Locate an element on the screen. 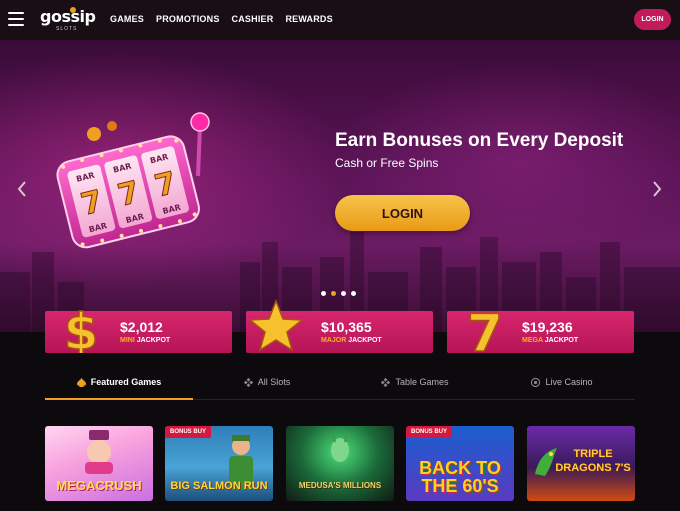 This screenshot has height=511, width=680. jackpot-mega: 7 $19,236 MEGA JACKPOT is located at coordinates (540, 328).